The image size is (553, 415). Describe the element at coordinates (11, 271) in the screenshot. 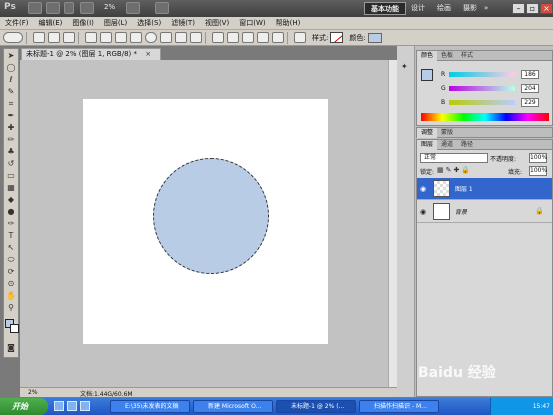

I see `3d-rotate-tool-icon: ⟳` at that location.